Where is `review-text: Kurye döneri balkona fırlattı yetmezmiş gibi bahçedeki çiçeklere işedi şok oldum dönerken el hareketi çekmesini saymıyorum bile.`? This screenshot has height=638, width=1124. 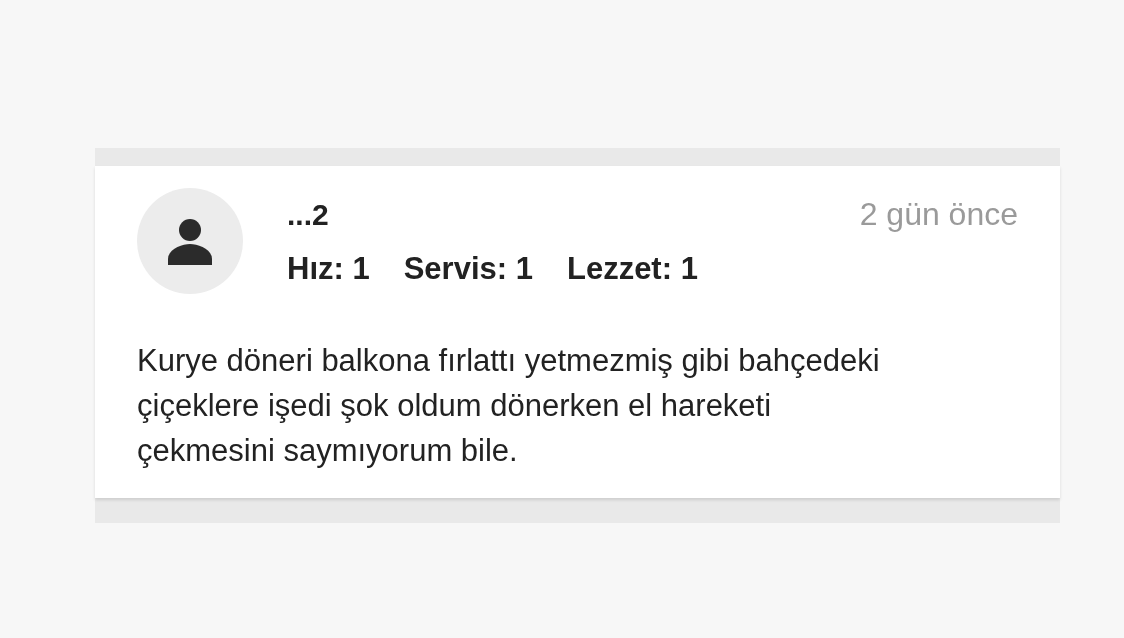 review-text: Kurye döneri balkona fırlattı yetmezmiş gibi bahçedeki çiçeklere işedi şok oldum dönerken el hareketi çekmesini saymıyorum bile. is located at coordinates (509, 406).